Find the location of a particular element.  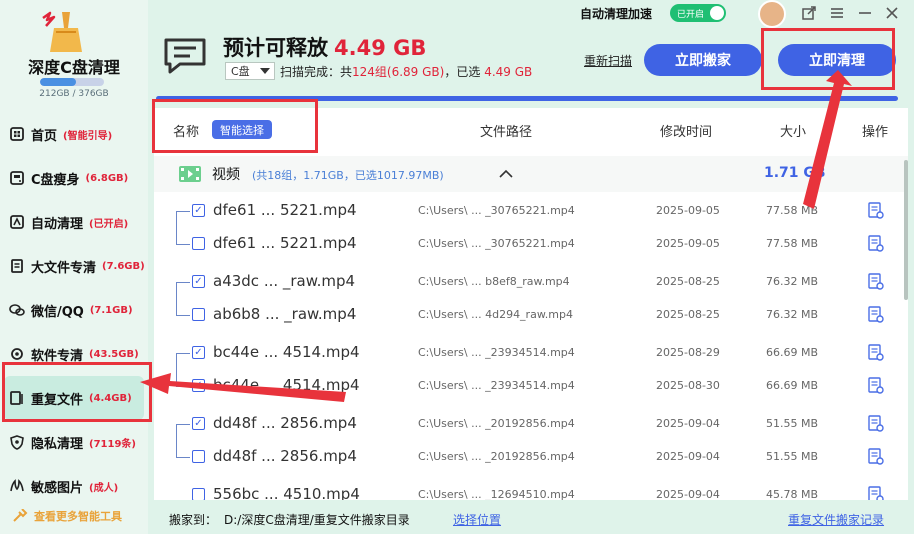

image-icon is located at coordinates (17, 486).